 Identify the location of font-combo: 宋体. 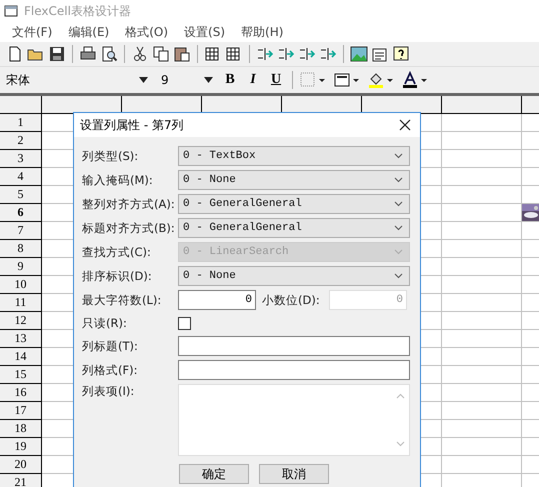
(77, 80).